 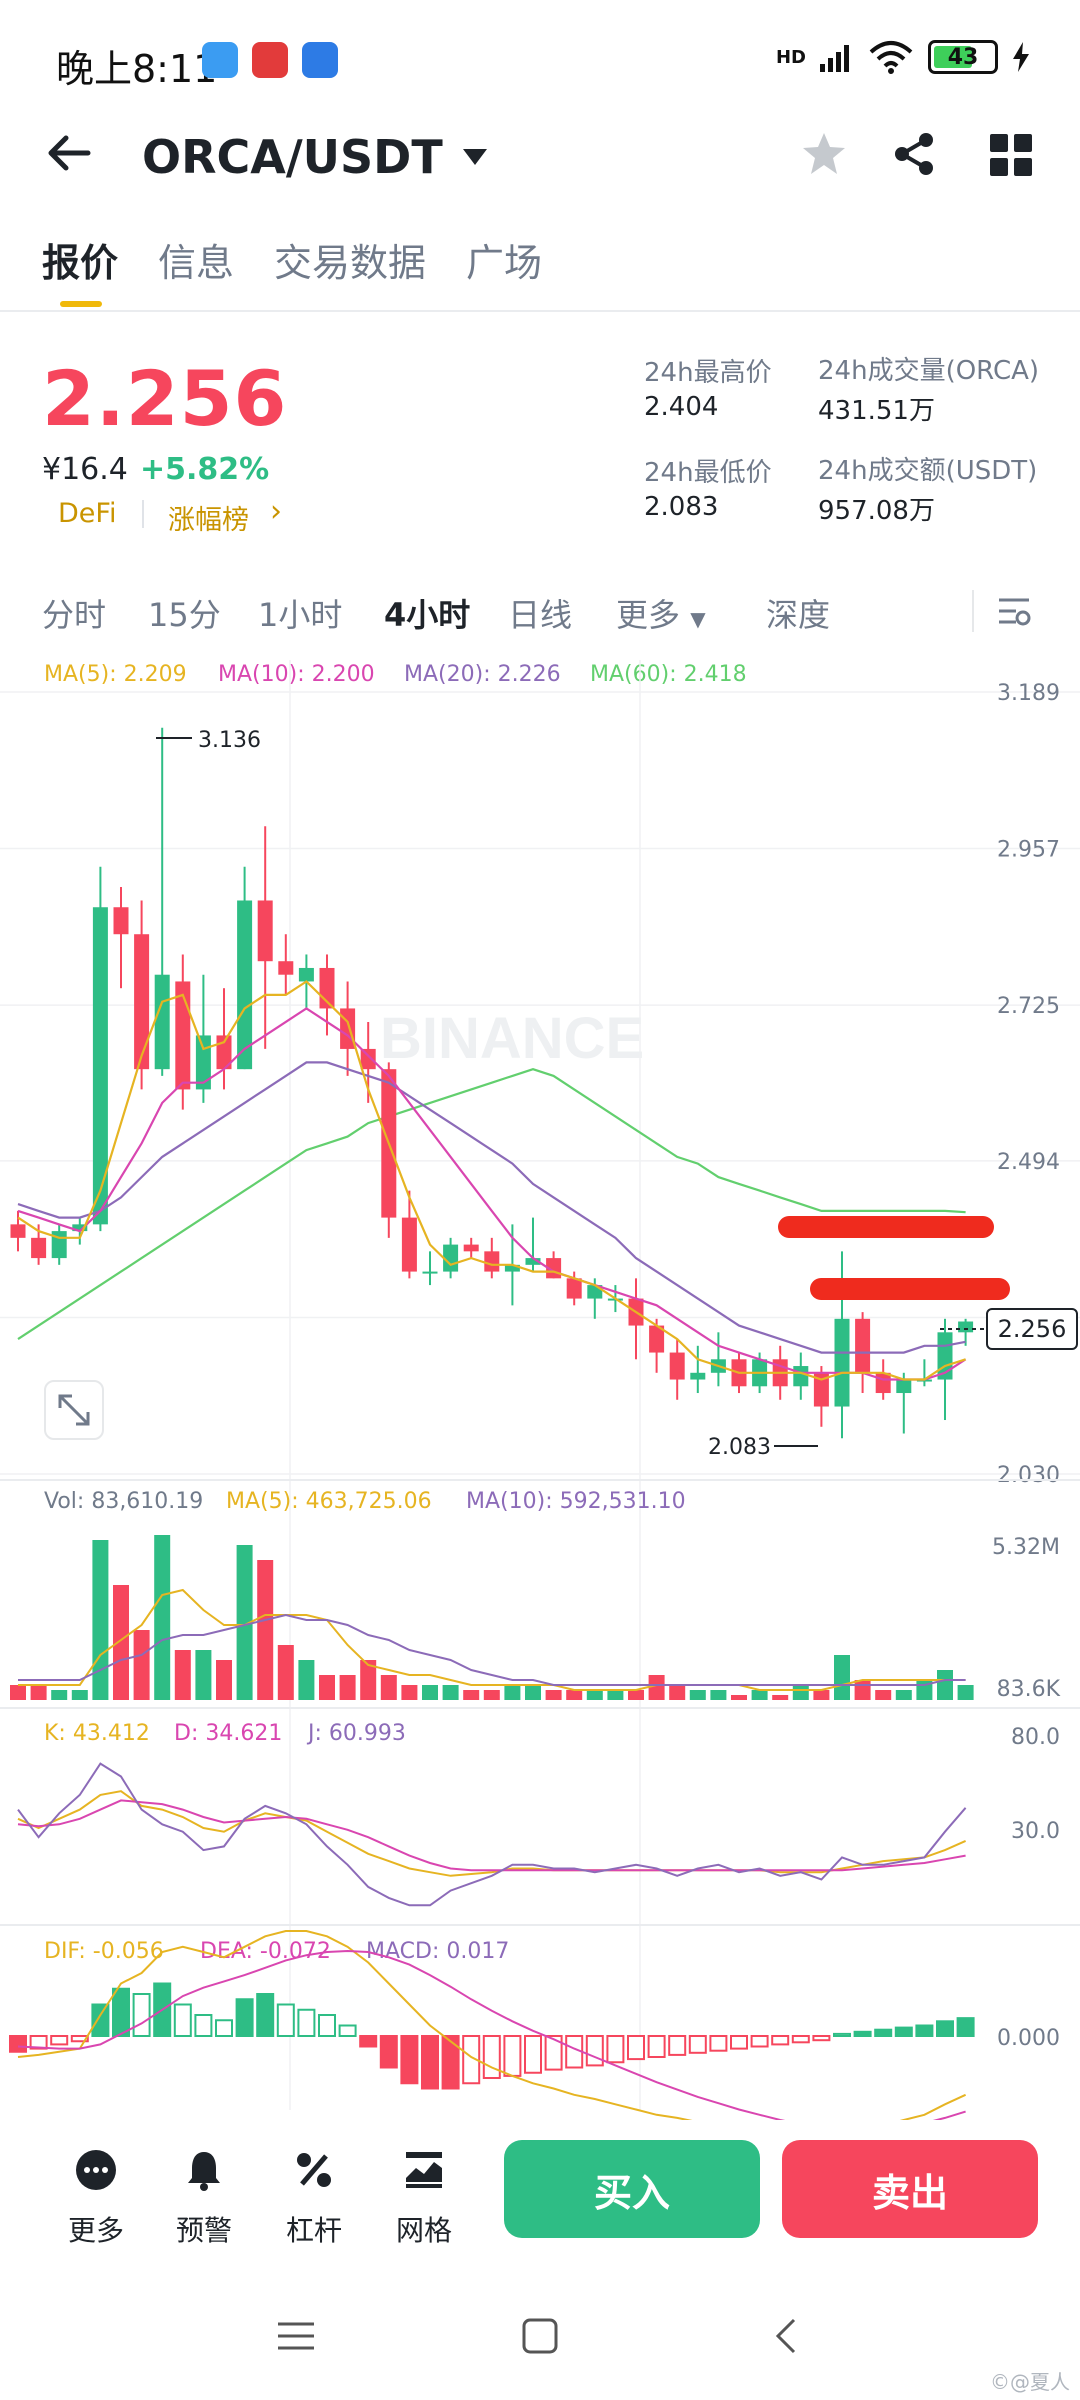 I want to click on category-tag: DeFi, so click(x=87, y=513).